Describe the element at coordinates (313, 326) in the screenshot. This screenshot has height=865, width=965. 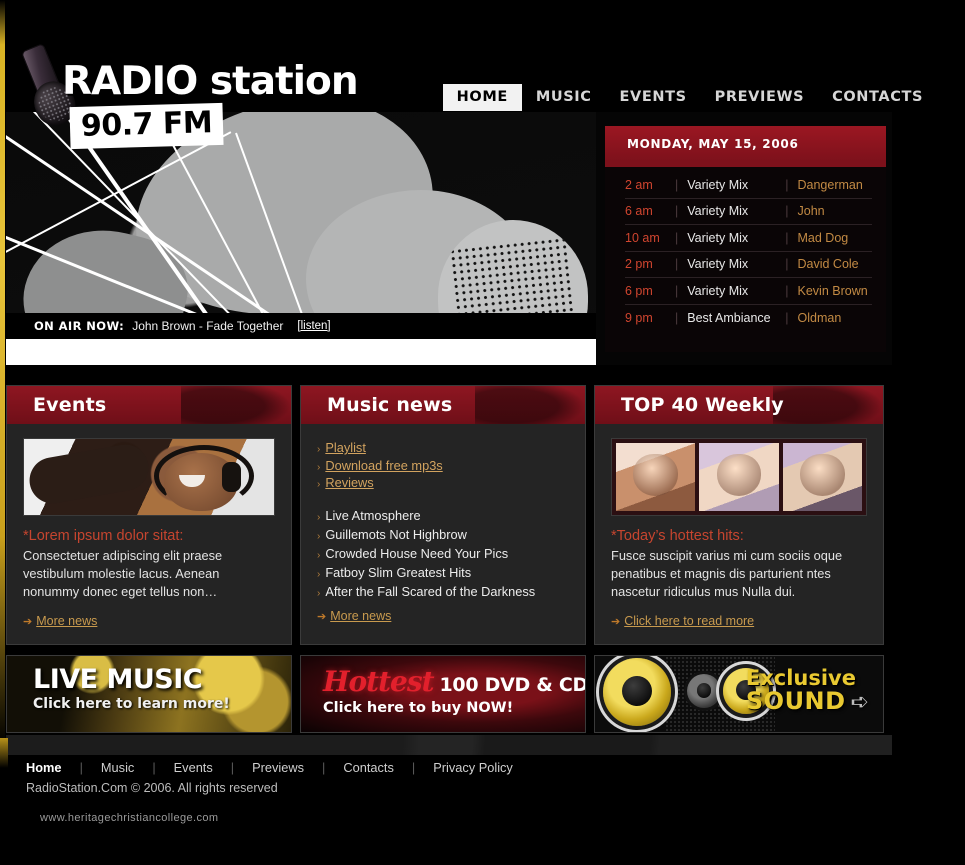
I see `listen-link: [listen]` at that location.